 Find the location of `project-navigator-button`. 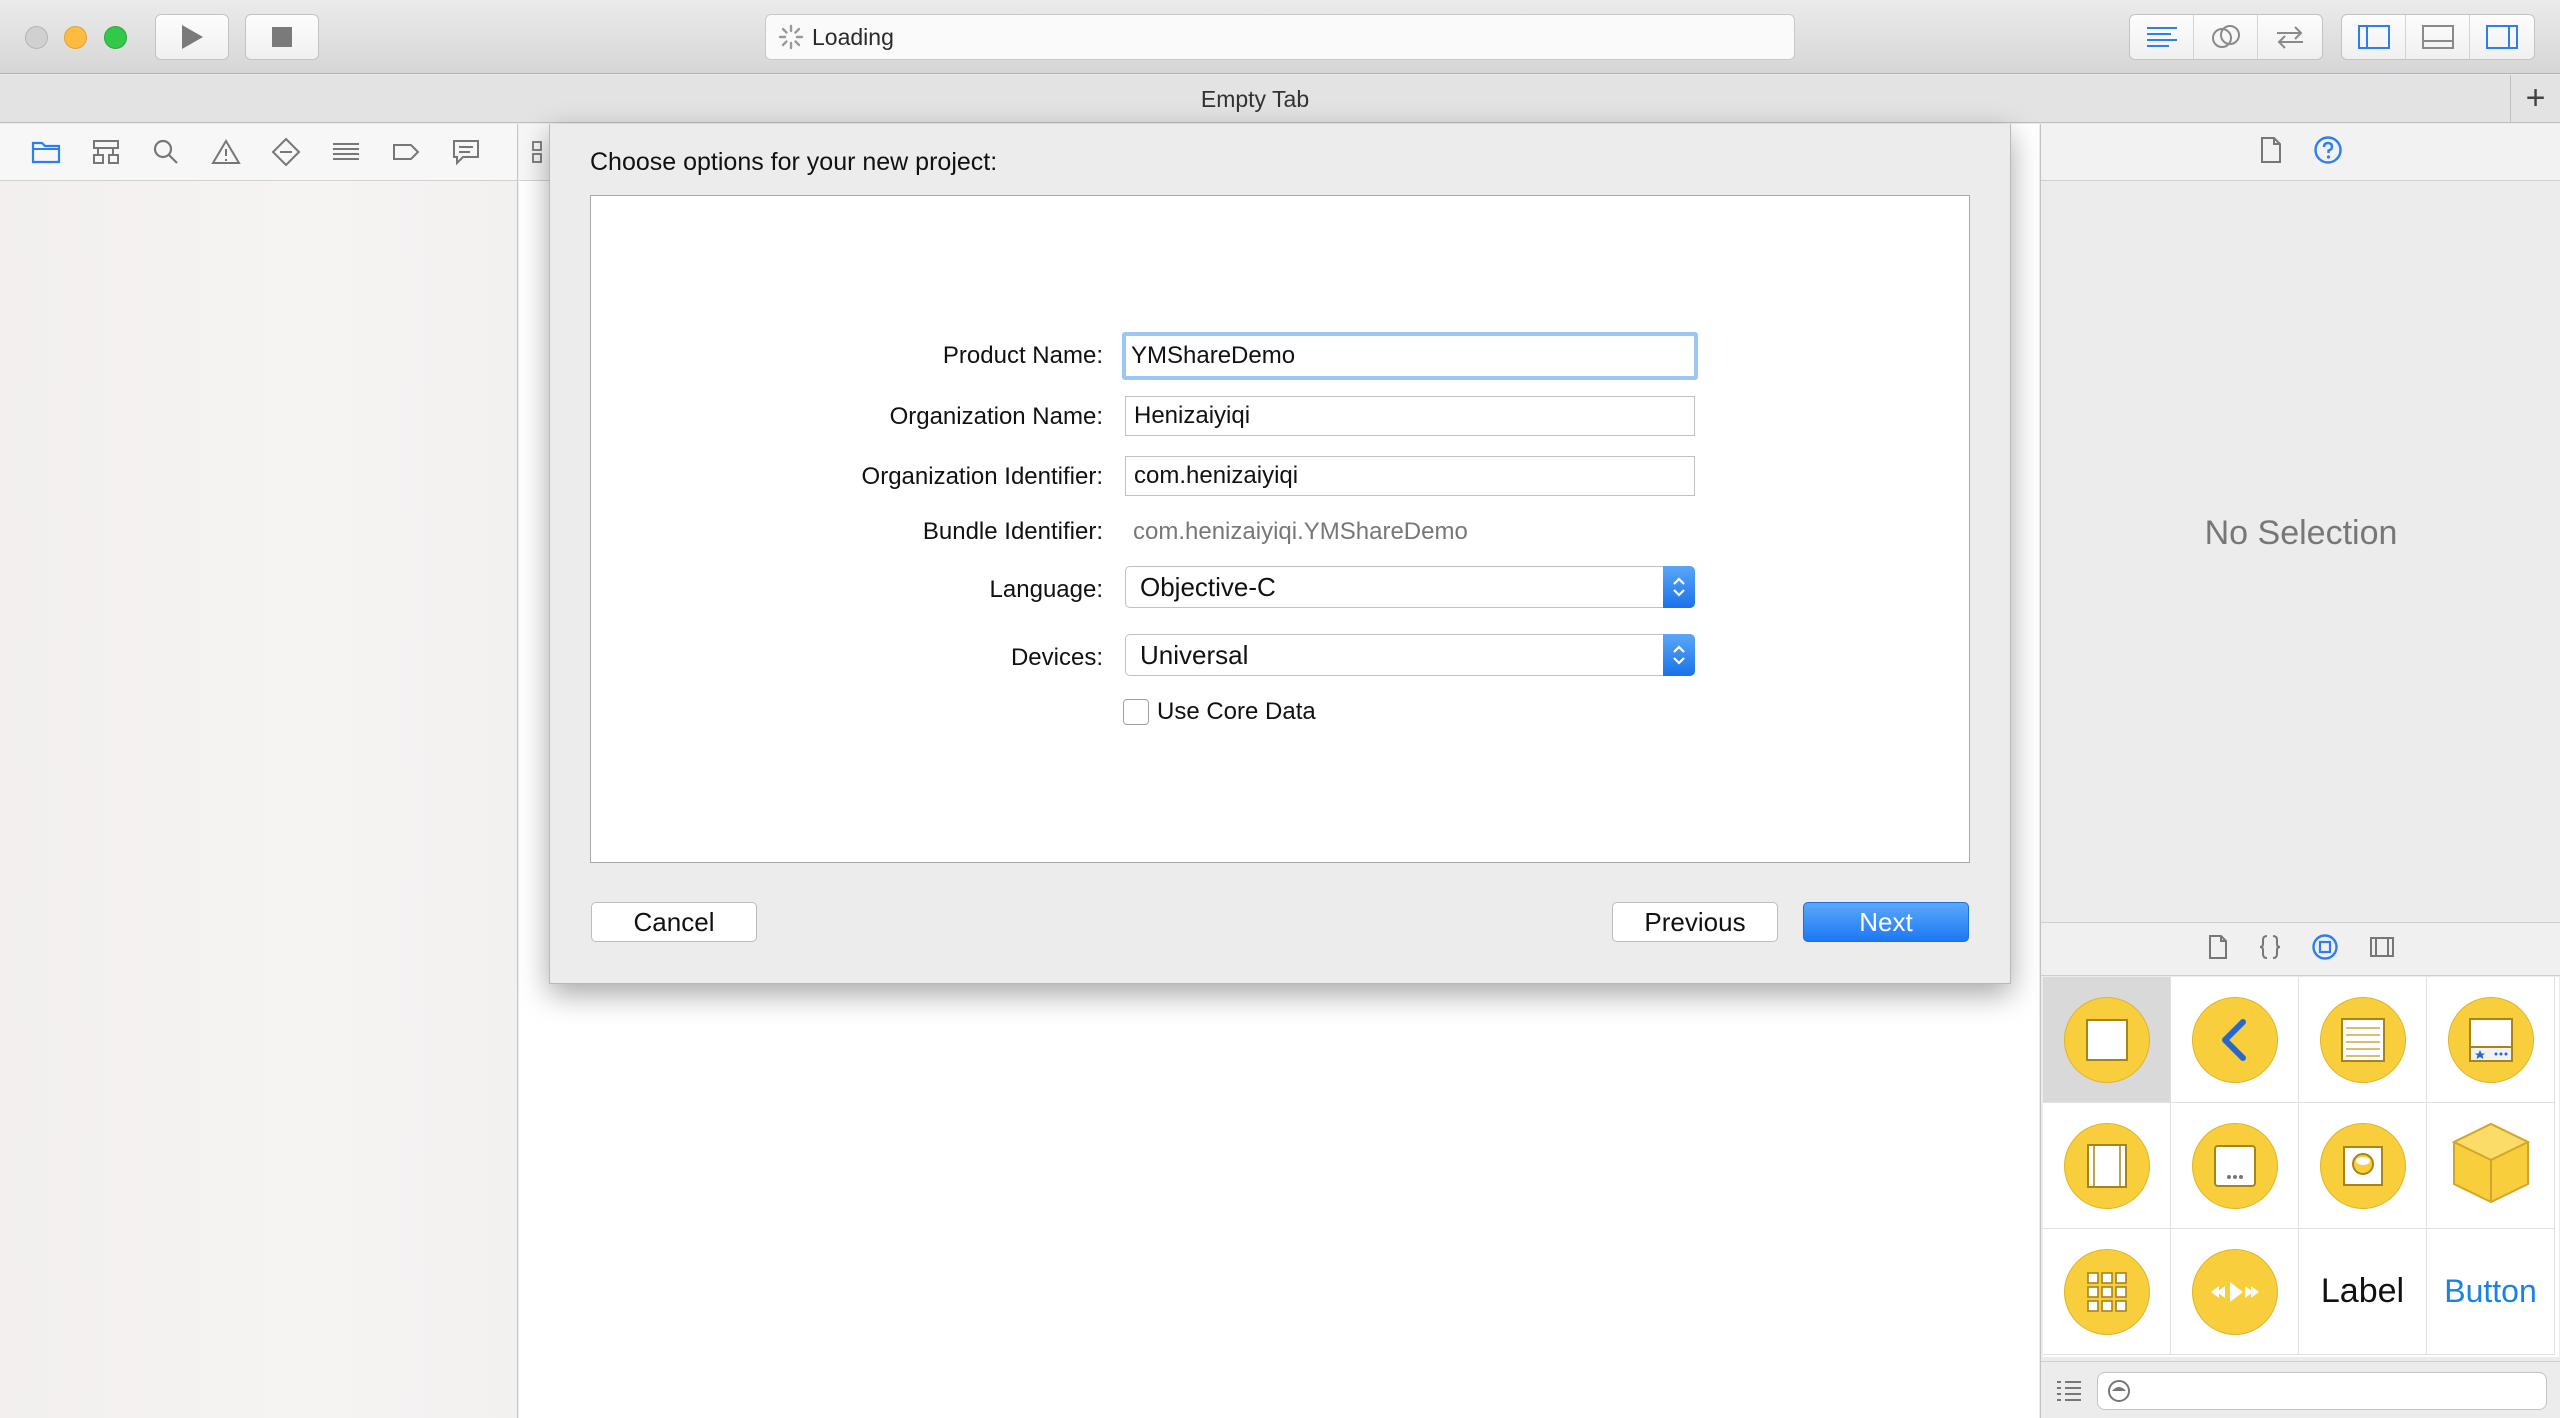

project-navigator-button is located at coordinates (46, 152).